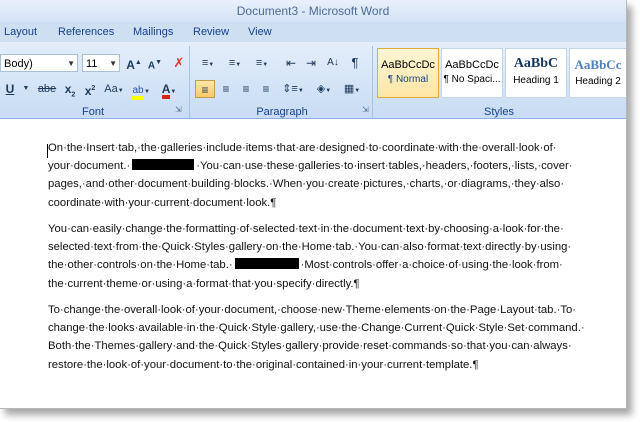  What do you see at coordinates (282, 112) in the screenshot?
I see `paragraph-group-label: Paragraph` at bounding box center [282, 112].